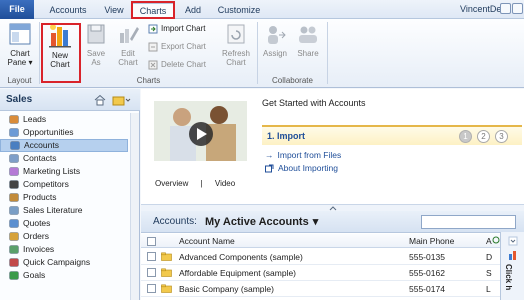 This screenshot has width=524, height=300. I want to click on sidebar-item-marketing-lists: Marketing Lists, so click(64, 171).